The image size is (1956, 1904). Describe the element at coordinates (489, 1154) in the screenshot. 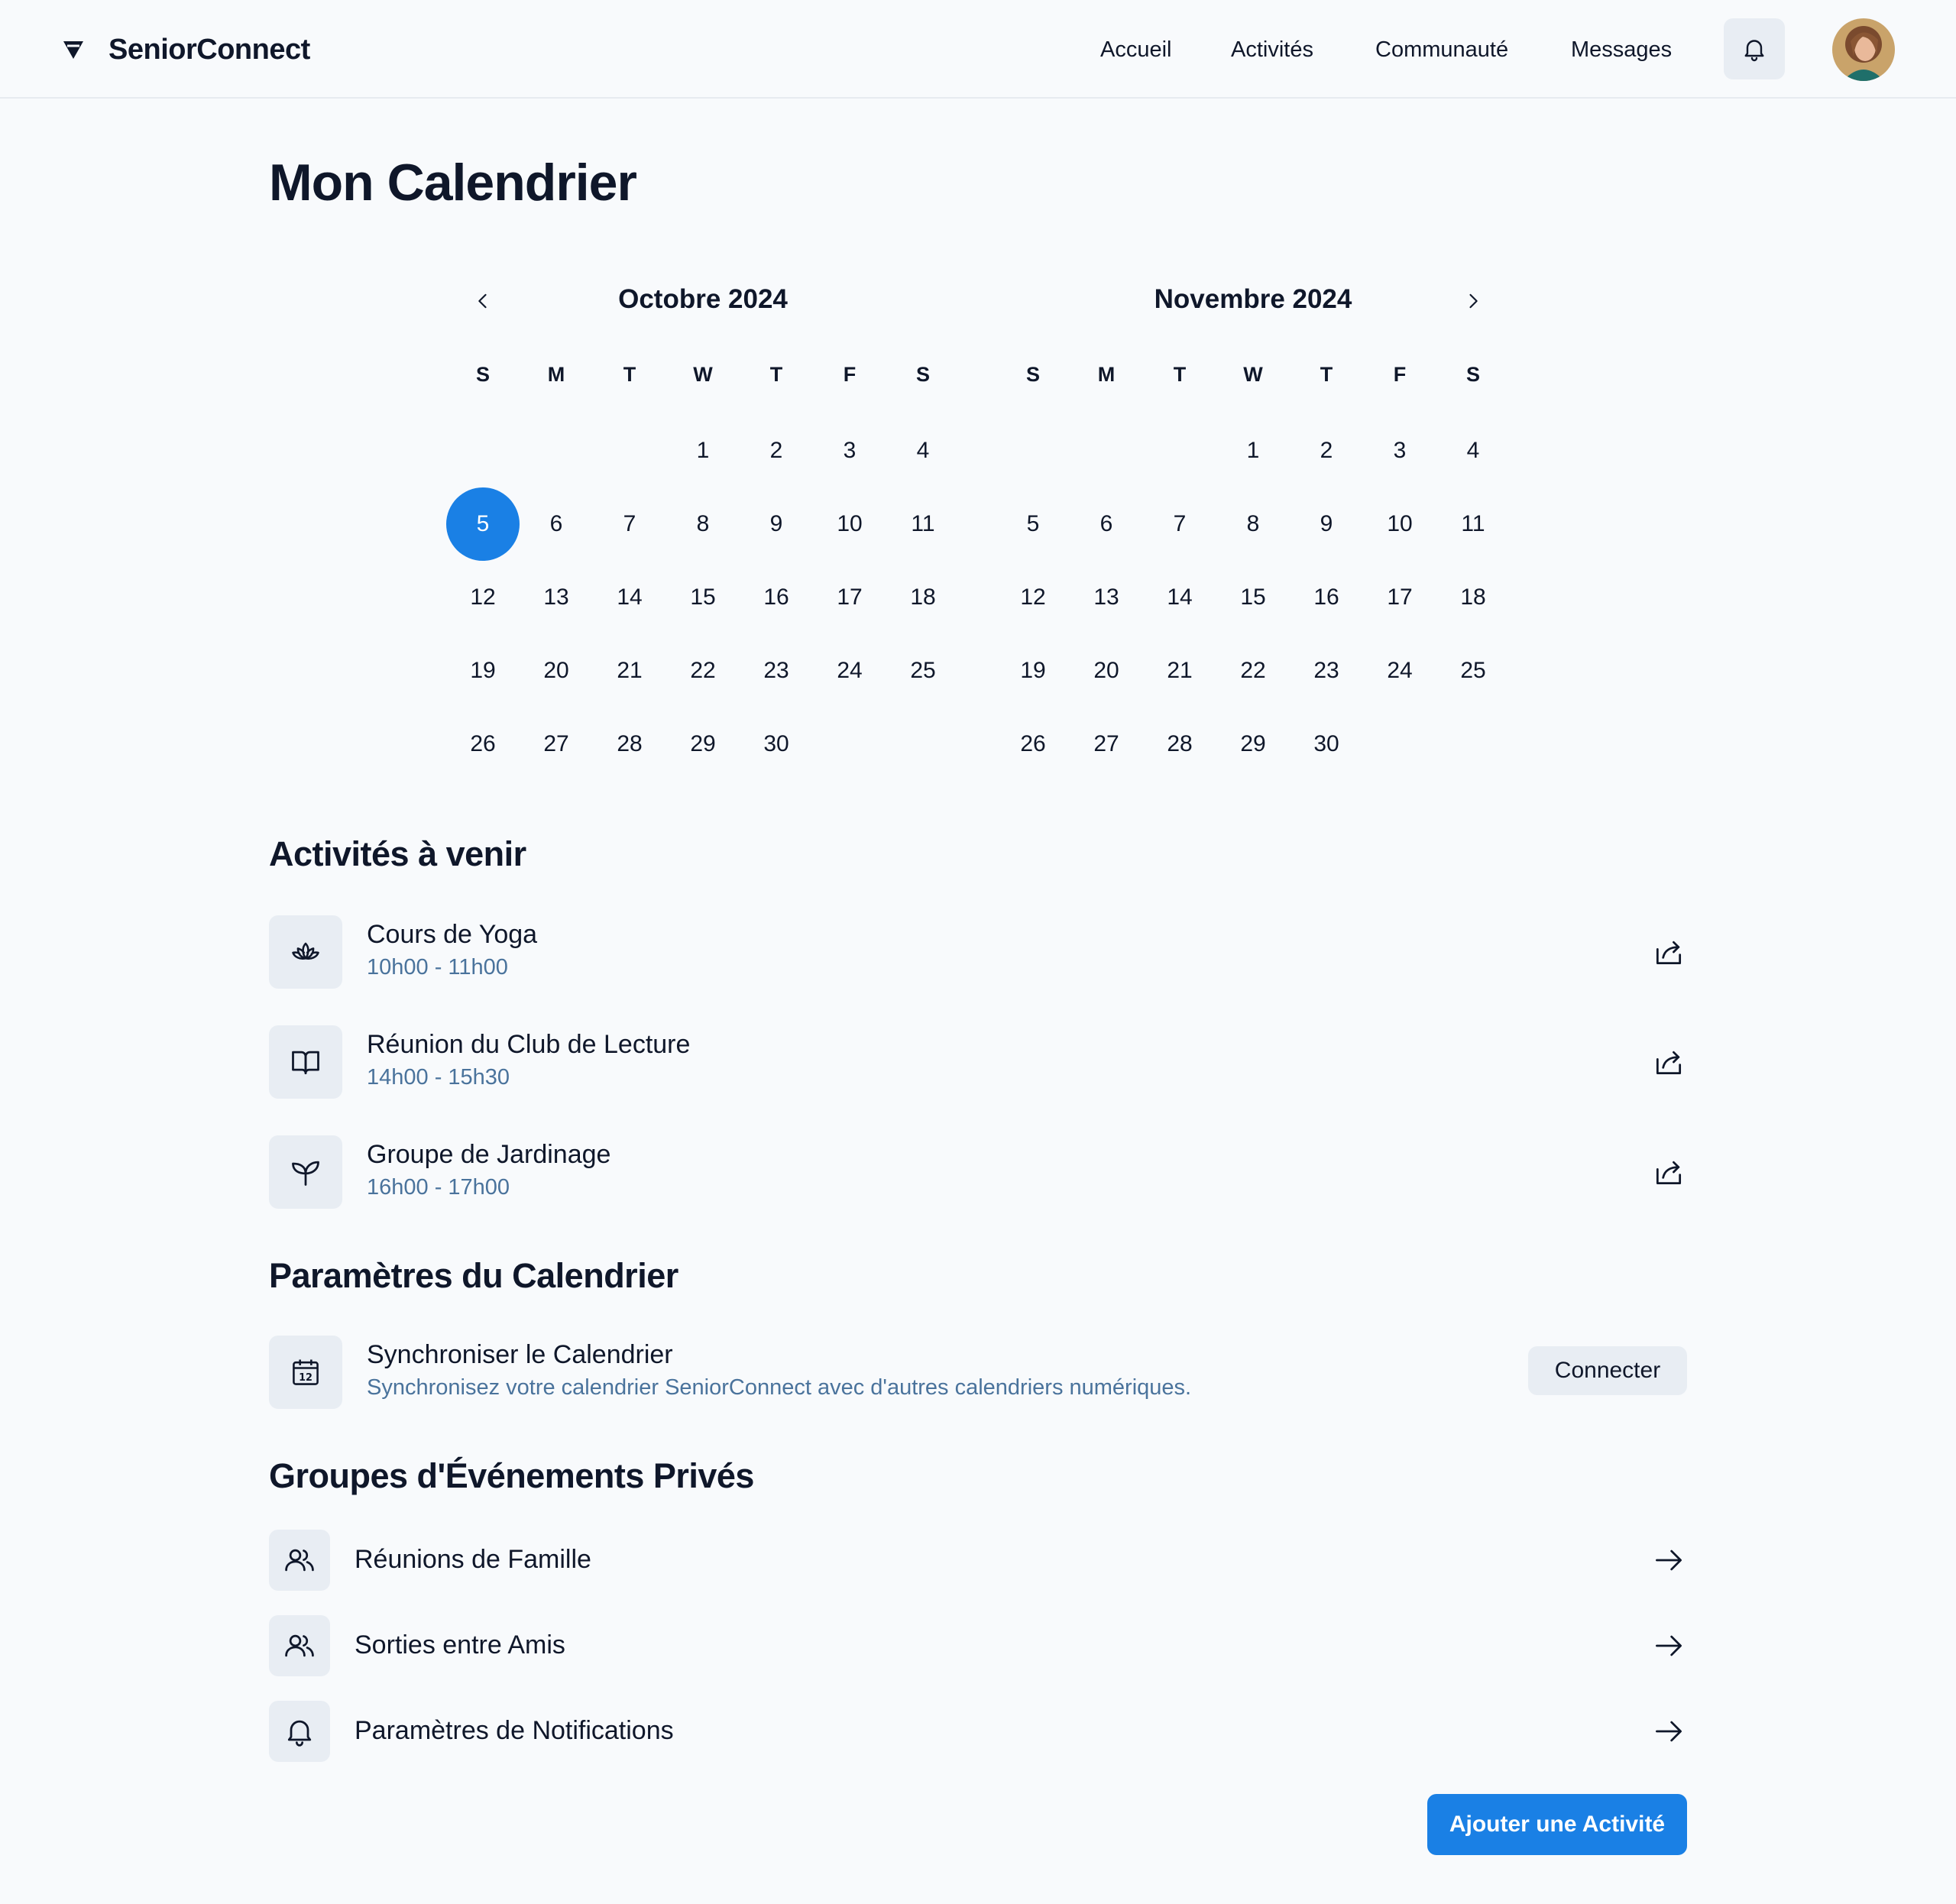

I see `activity-title: Groupe de Jardinage` at that location.